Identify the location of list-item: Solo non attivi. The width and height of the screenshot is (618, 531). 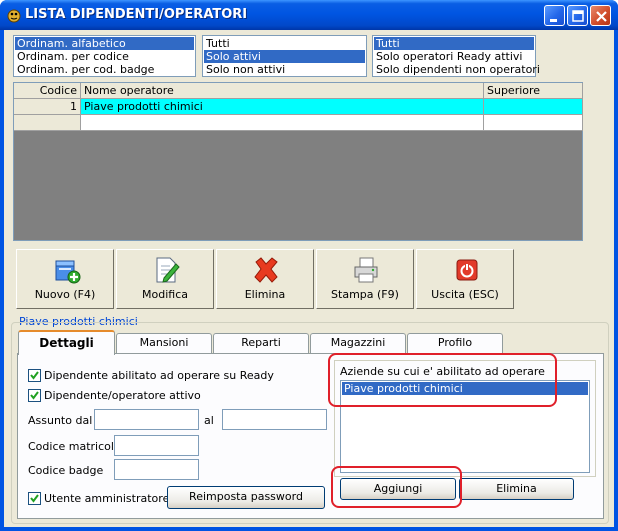
(284, 69).